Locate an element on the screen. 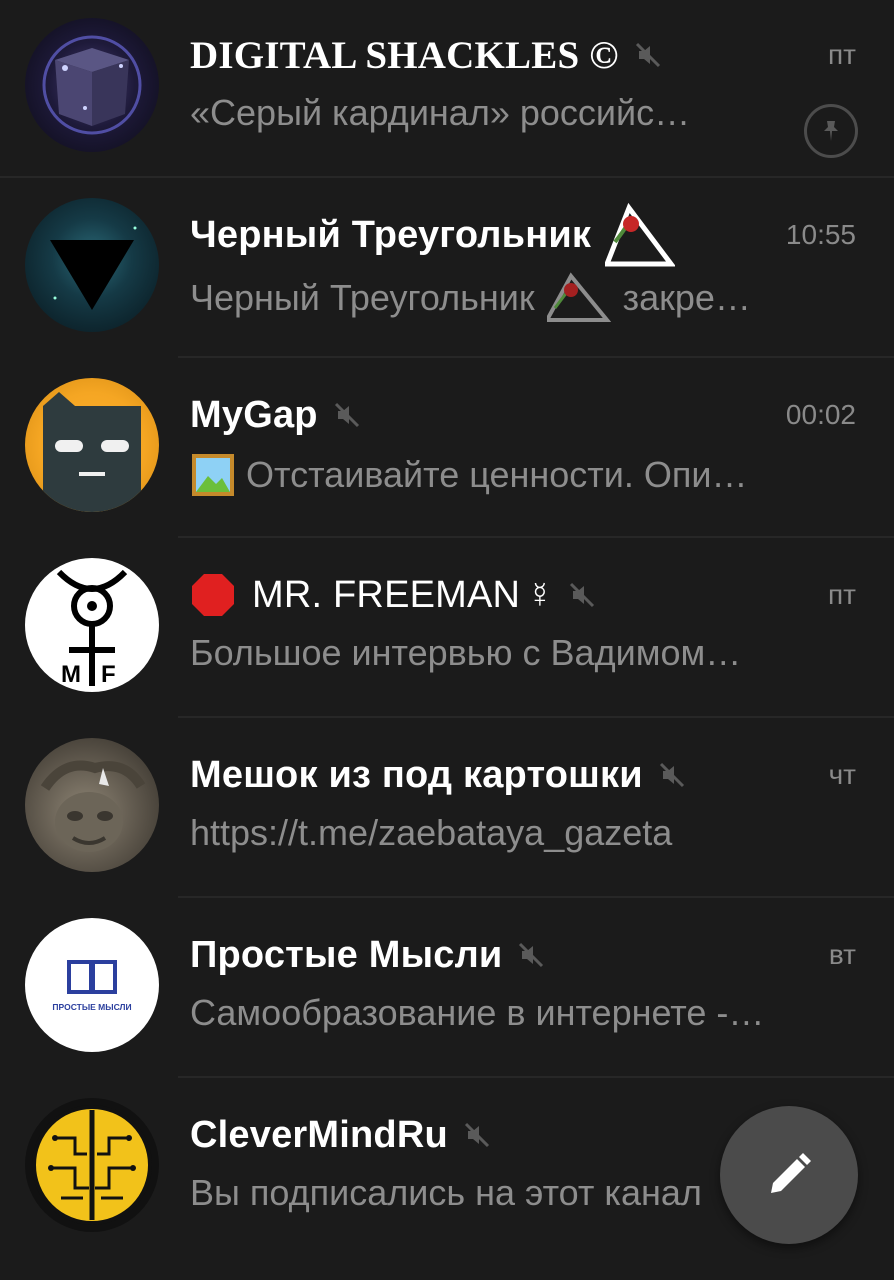  mercury-symbol: ☿ is located at coordinates (540, 594).